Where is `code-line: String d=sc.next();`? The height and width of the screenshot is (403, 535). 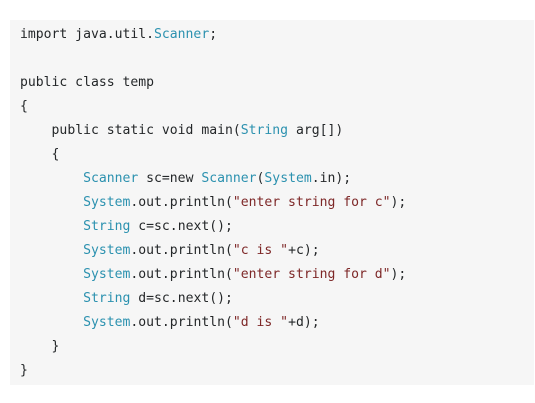
code-line: String d=sc.next(); is located at coordinates (126, 299).